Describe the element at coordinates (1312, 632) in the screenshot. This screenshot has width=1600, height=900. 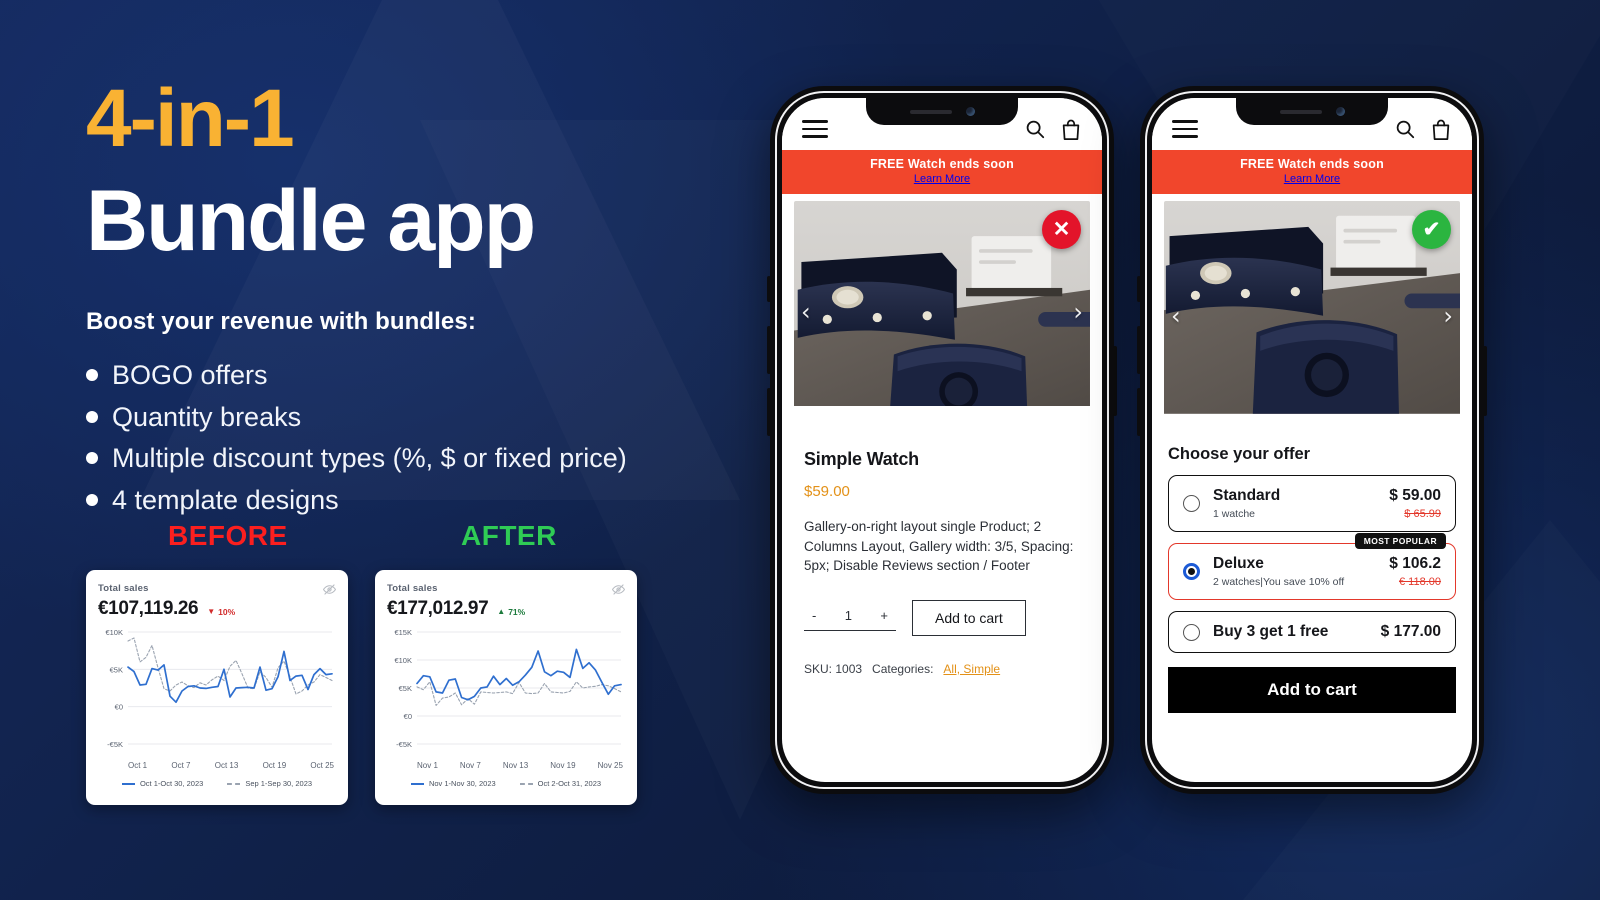
I see `offer-option-buy3: Buy 3 get 1 free $ 177.00` at that location.